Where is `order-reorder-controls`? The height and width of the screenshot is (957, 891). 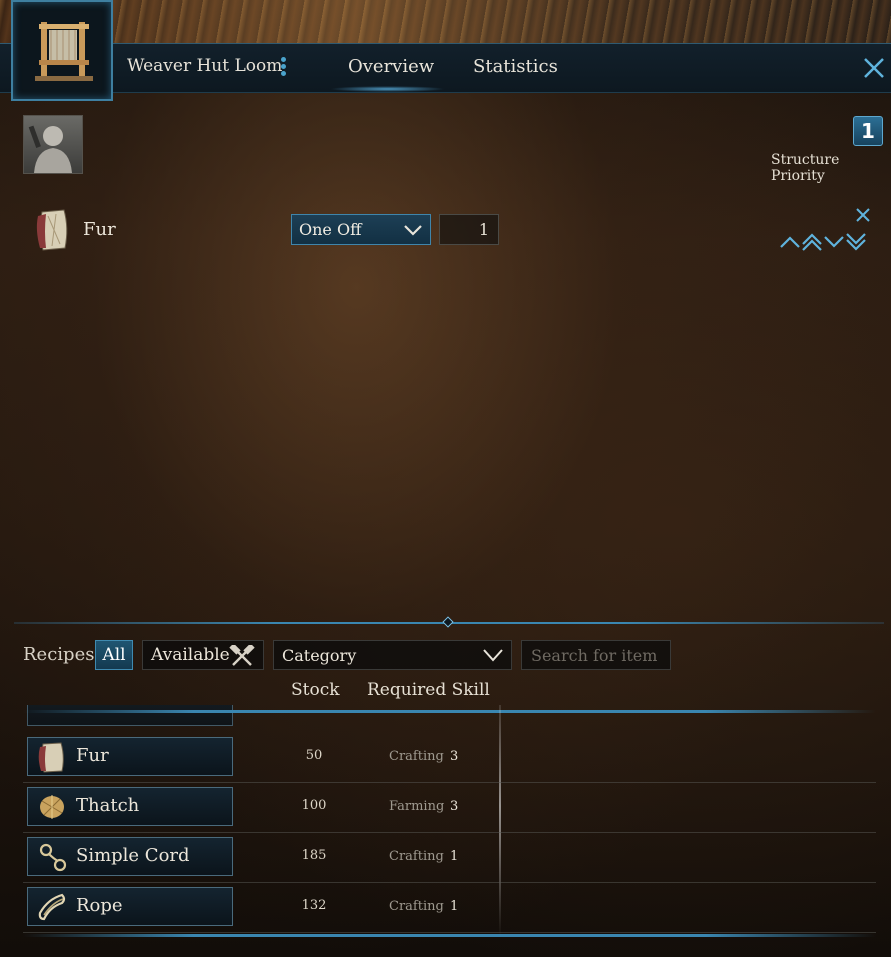 order-reorder-controls is located at coordinates (825, 242).